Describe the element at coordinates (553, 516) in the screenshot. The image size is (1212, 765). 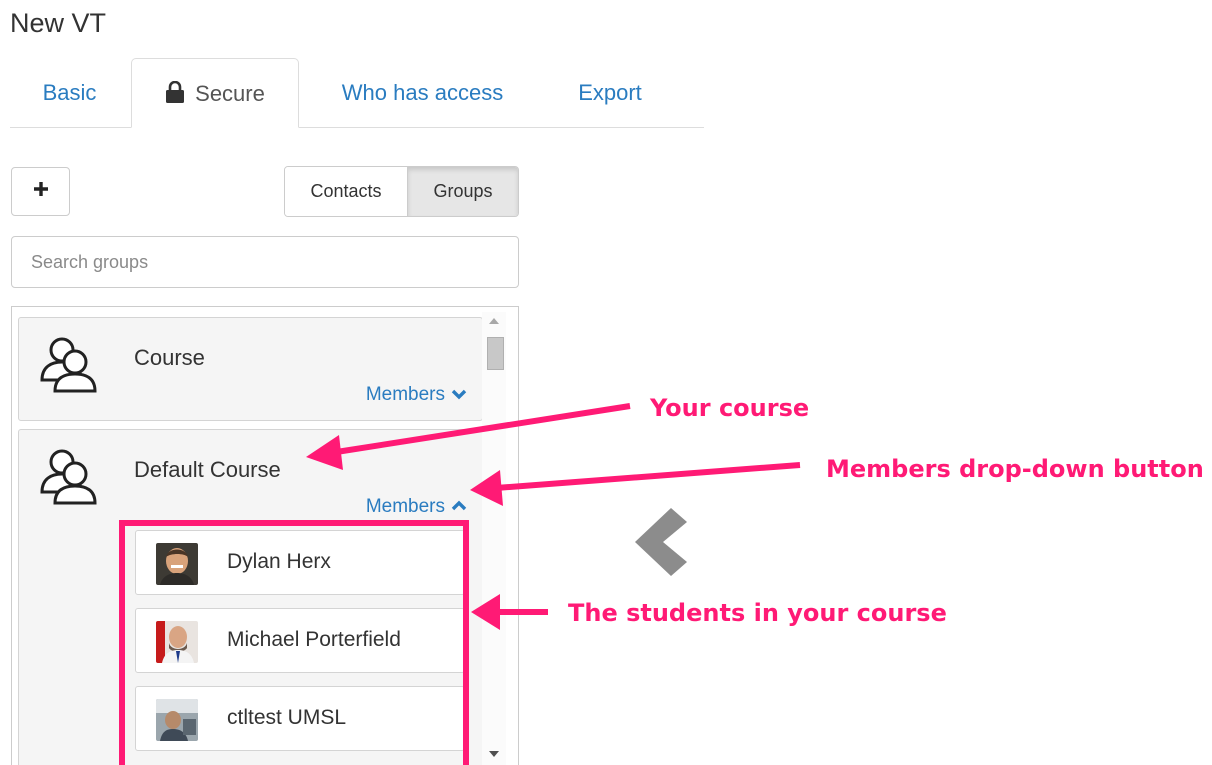
I see `annotation-arrows` at that location.